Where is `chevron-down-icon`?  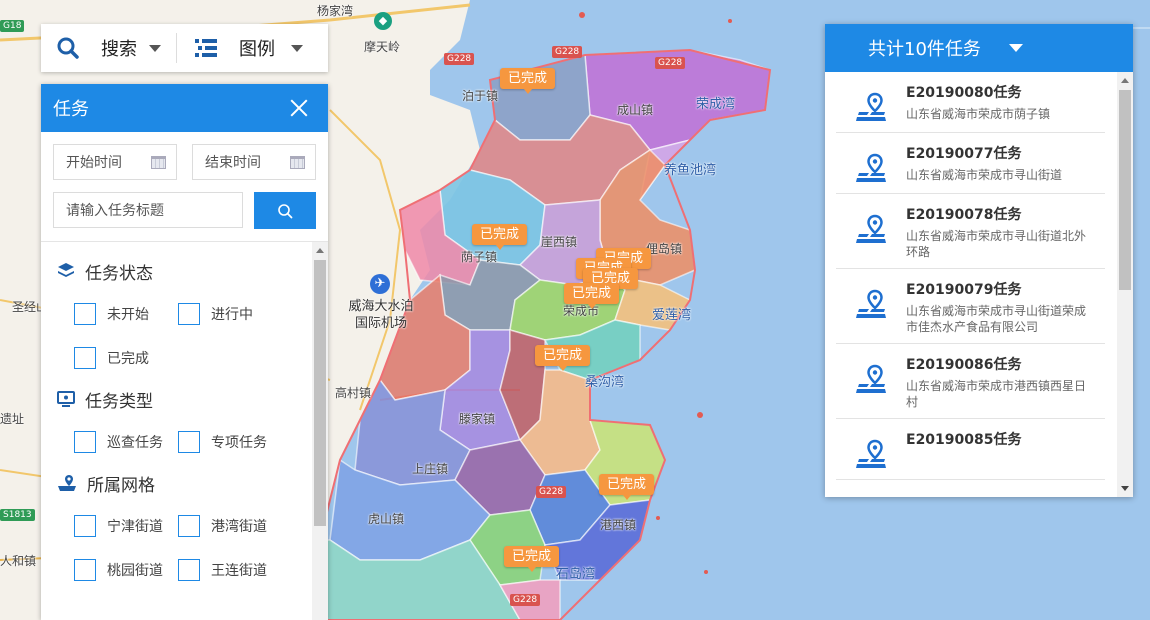 chevron-down-icon is located at coordinates (155, 48).